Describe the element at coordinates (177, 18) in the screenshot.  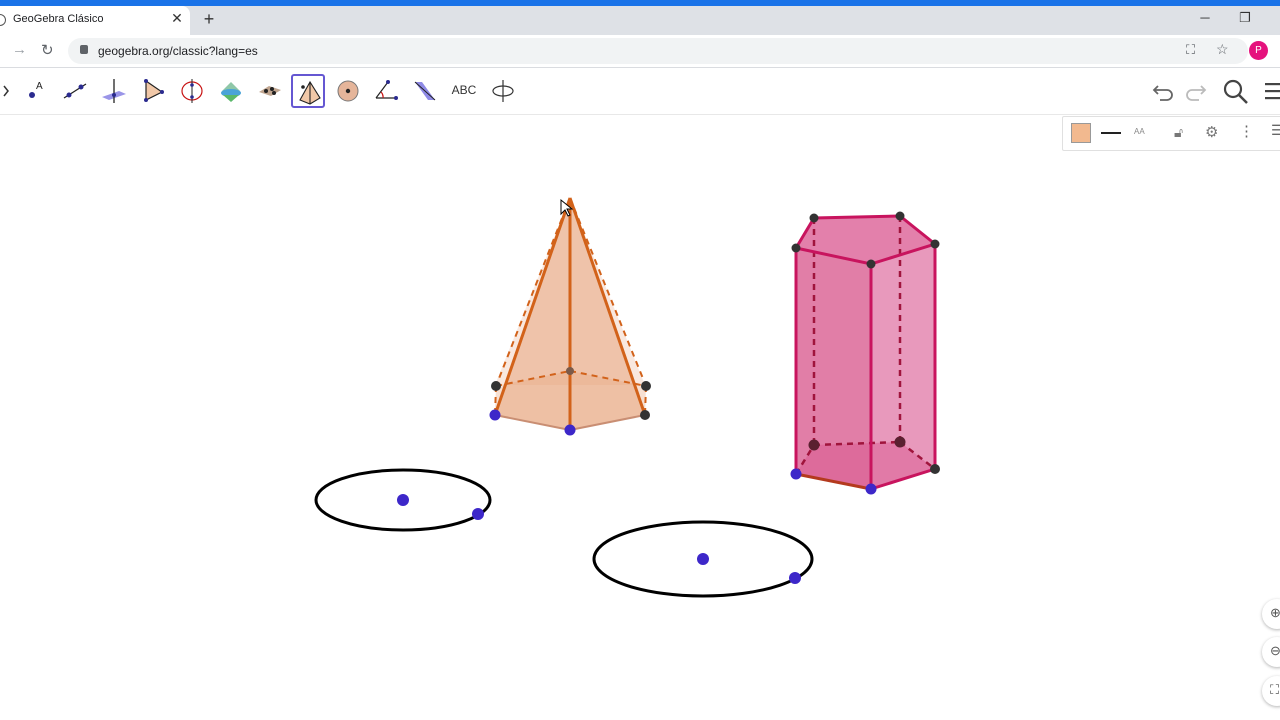
I see `close-tab-icon: ✕` at that location.